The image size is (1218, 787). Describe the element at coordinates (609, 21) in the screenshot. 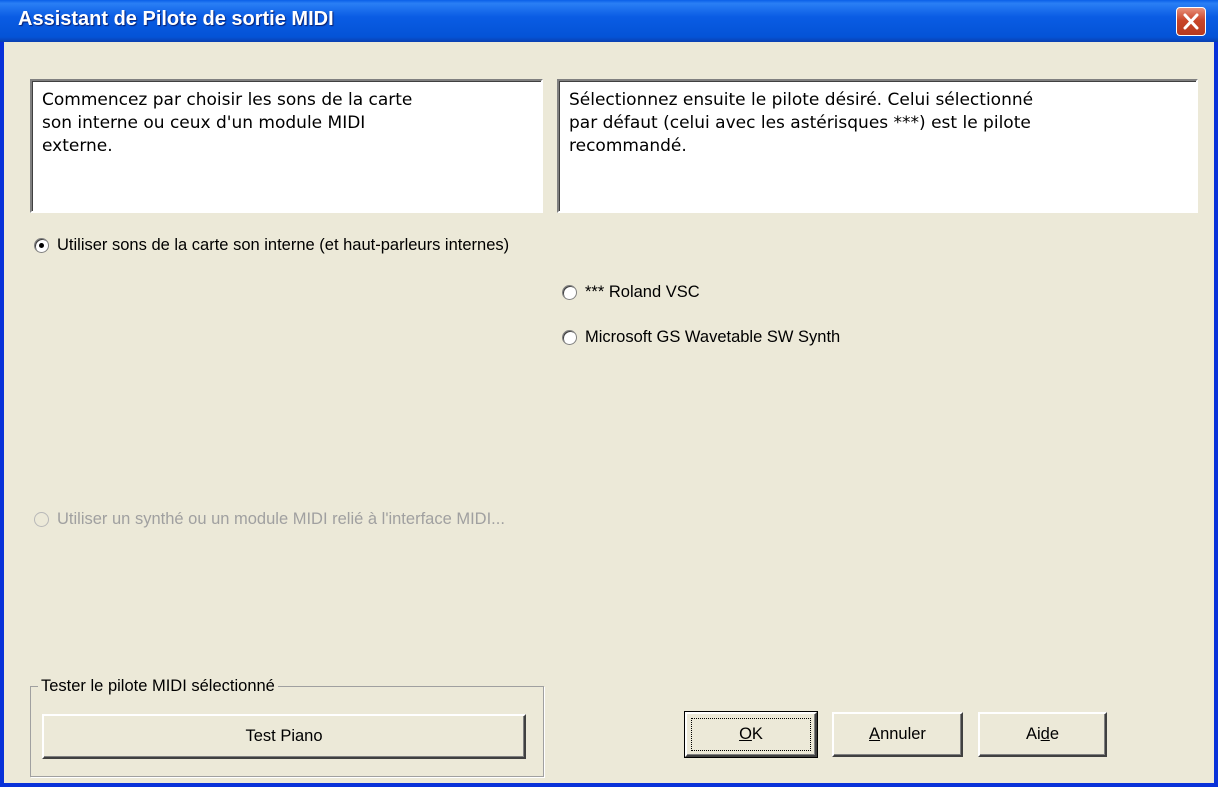

I see `title-bar: Assistant de Pilote de sortie MIDI` at that location.